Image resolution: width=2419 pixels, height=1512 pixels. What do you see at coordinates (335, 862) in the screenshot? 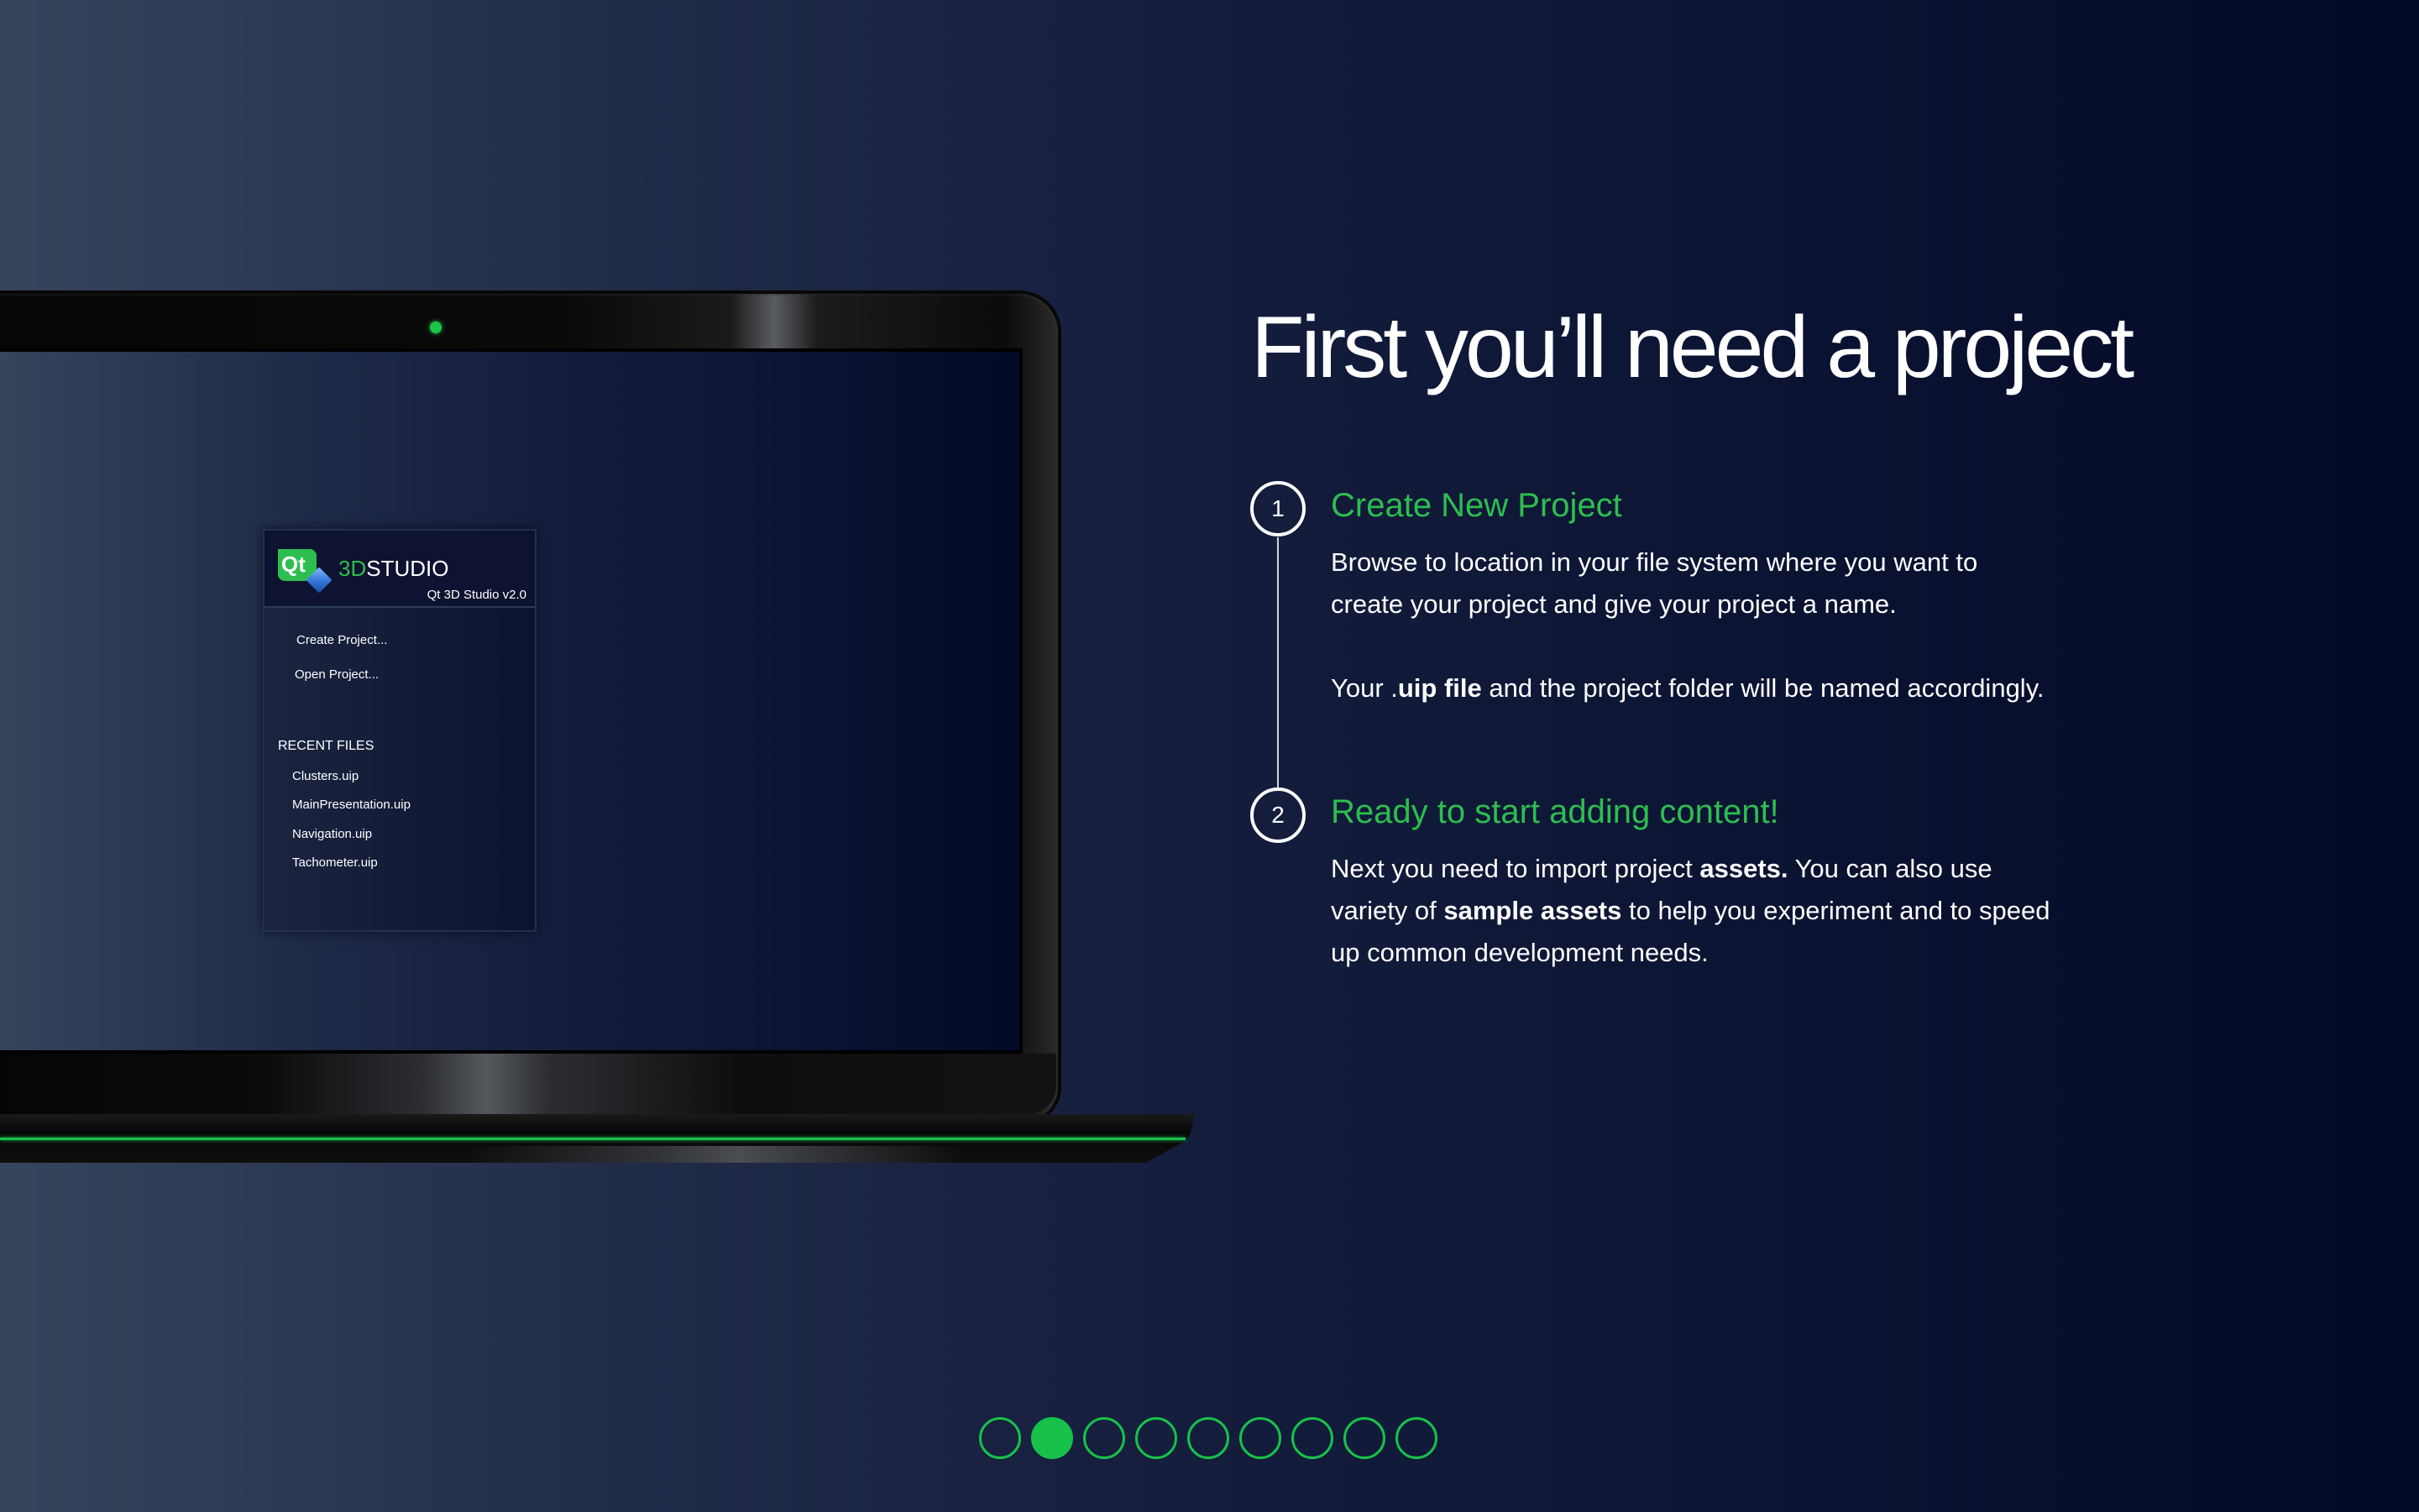
I see `recent-file-item: Tachometer.uip` at bounding box center [335, 862].